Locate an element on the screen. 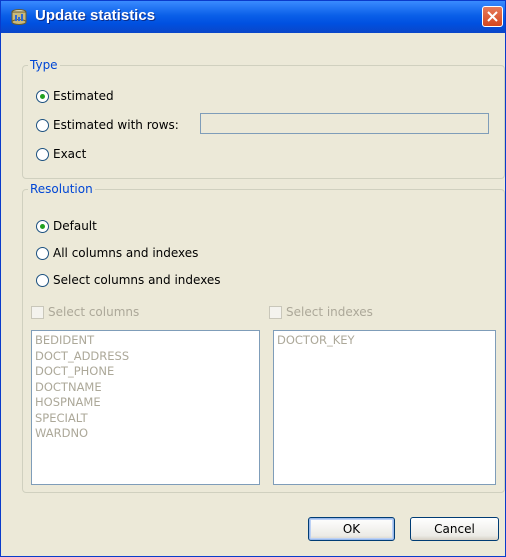 This screenshot has width=506, height=557. resolution-group-legend: Resolution is located at coordinates (61, 189).